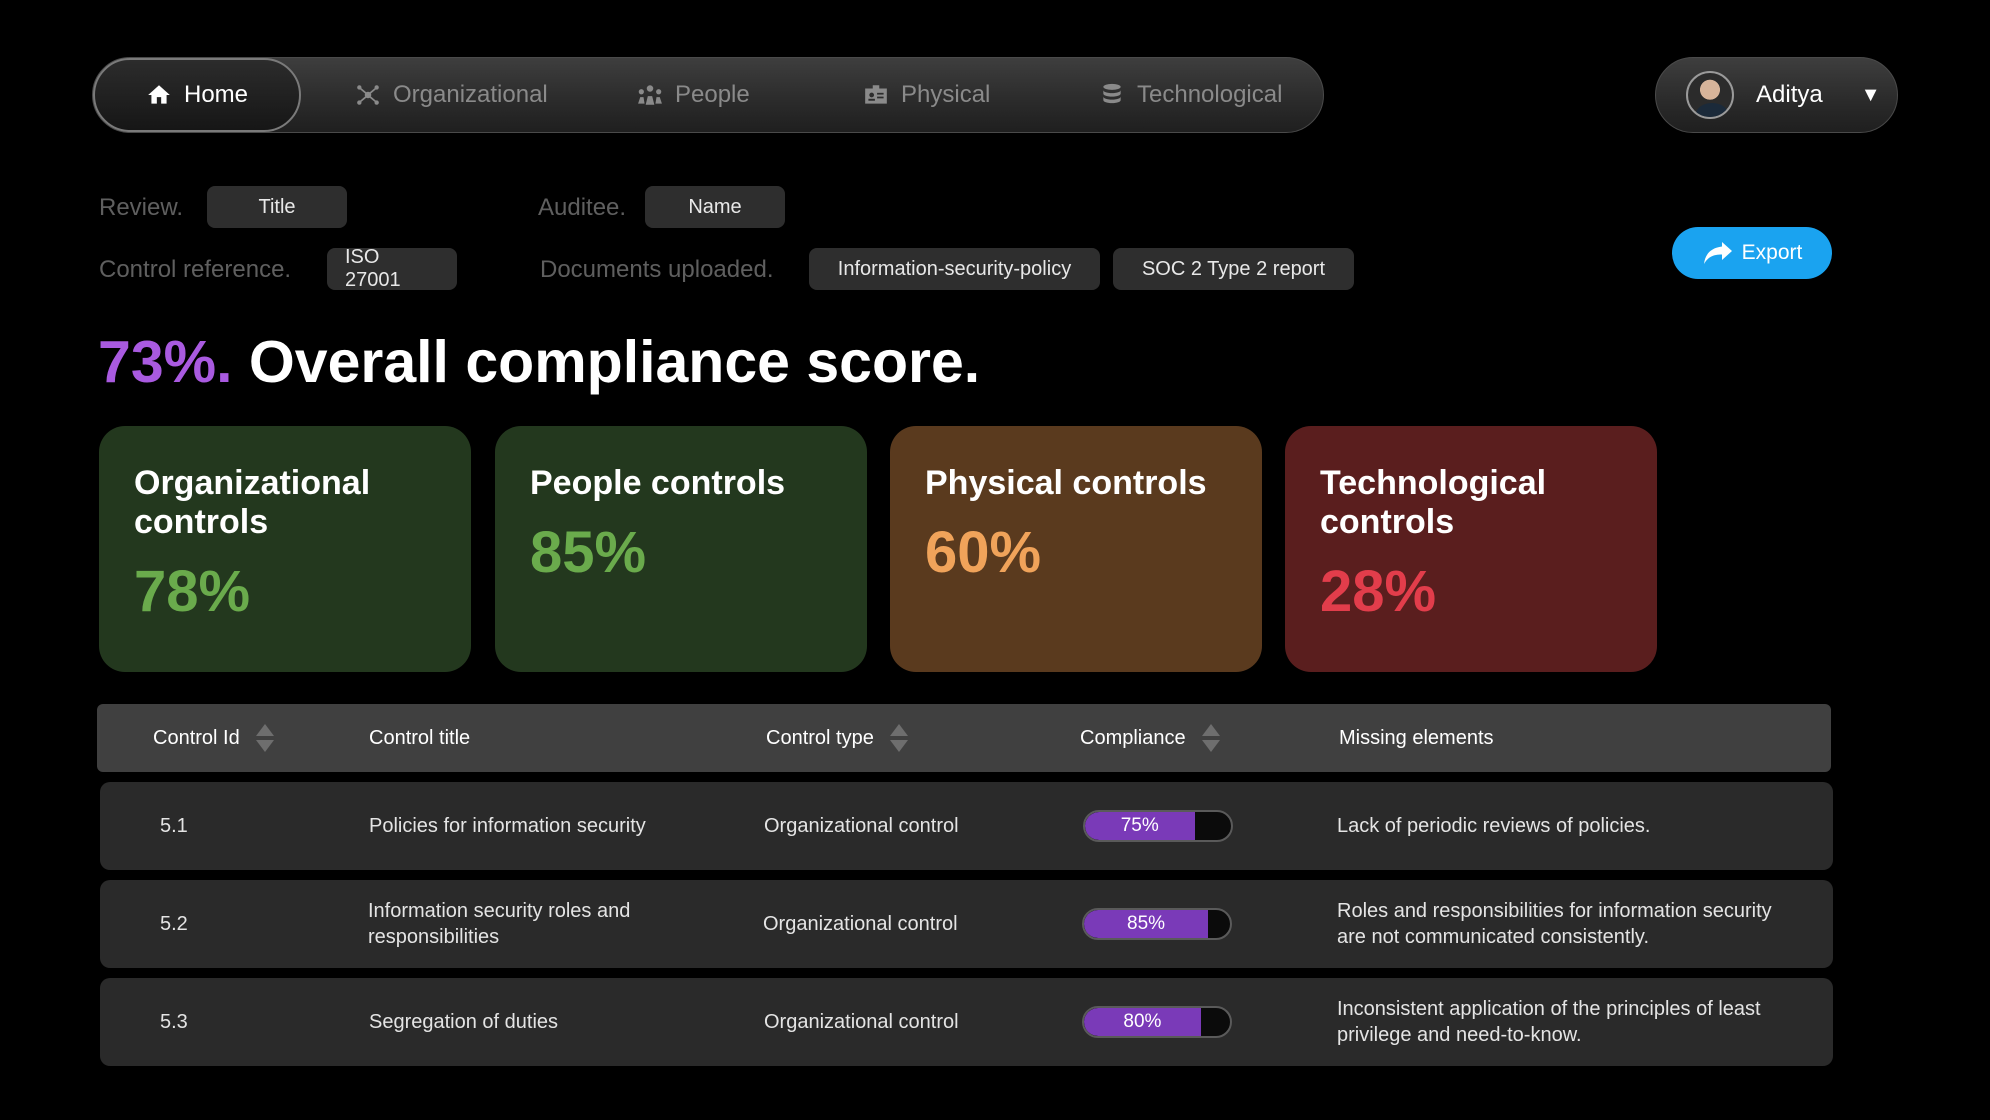 The width and height of the screenshot is (1990, 1120). I want to click on column-header-control-id: Control Id, so click(213, 738).